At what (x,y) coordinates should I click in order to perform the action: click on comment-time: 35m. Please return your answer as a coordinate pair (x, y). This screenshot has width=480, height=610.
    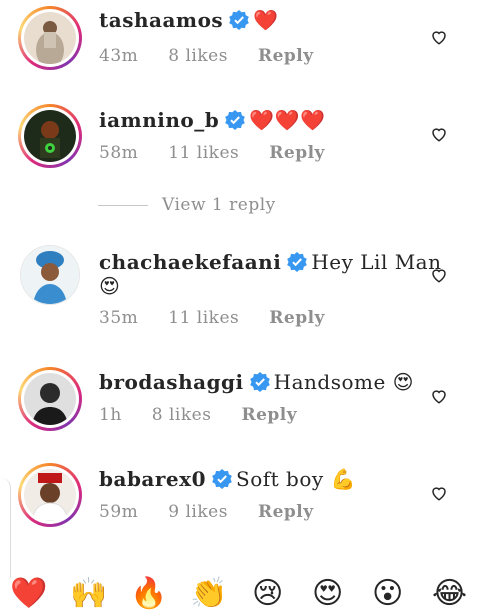
    Looking at the image, I should click on (119, 318).